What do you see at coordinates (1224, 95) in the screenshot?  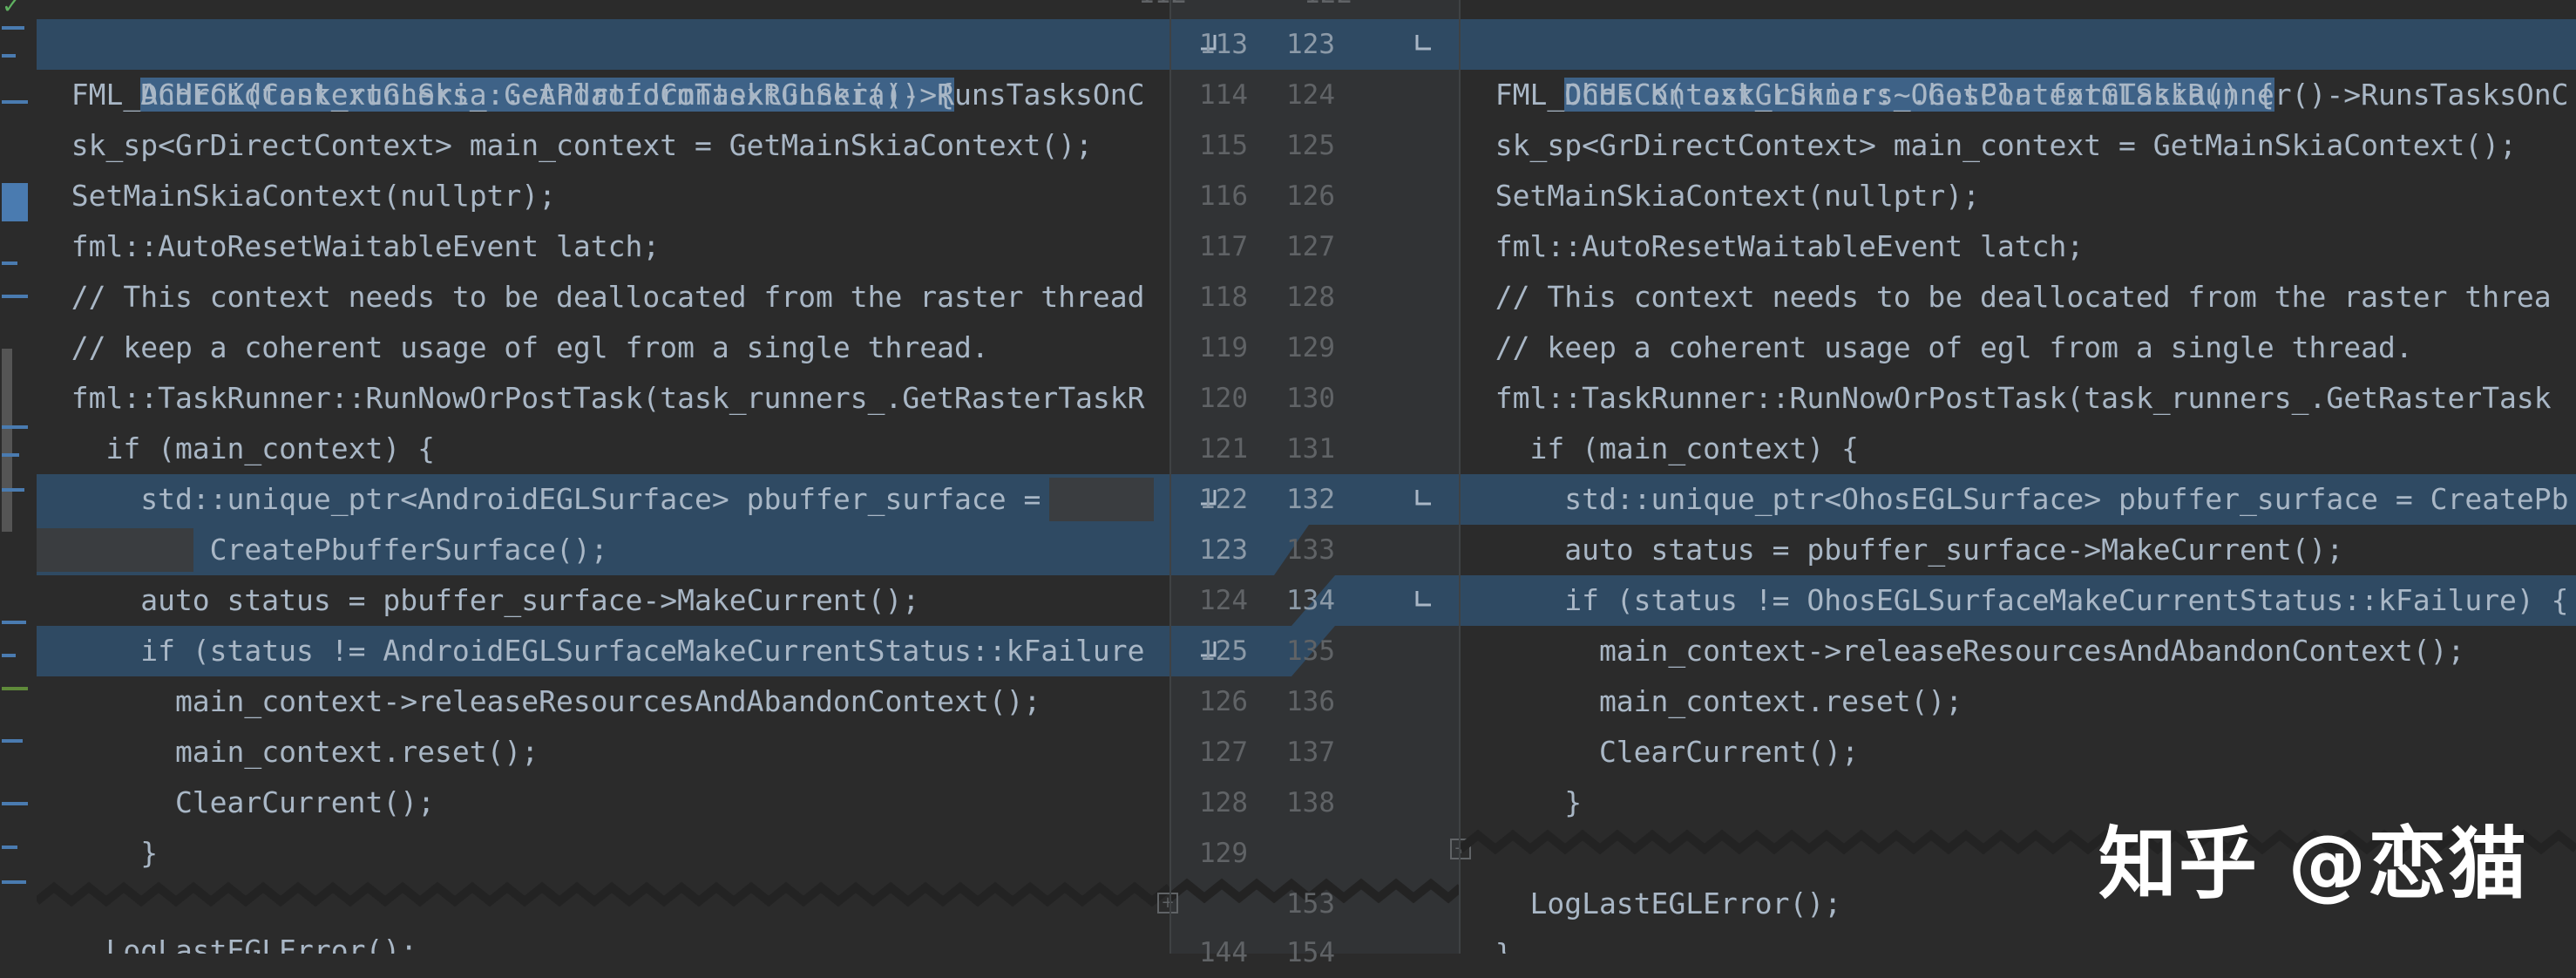 I see `left-line-number: 114` at bounding box center [1224, 95].